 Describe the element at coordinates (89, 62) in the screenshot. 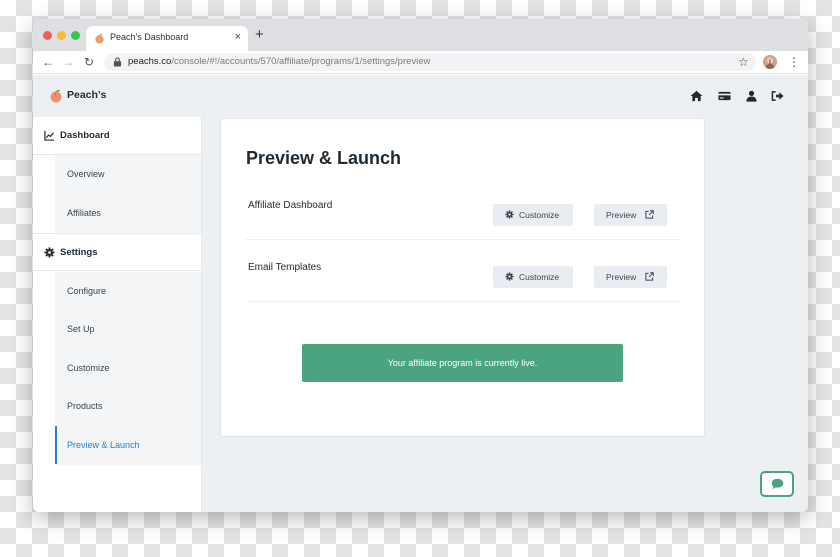

I see `reload-icon: ↻` at that location.